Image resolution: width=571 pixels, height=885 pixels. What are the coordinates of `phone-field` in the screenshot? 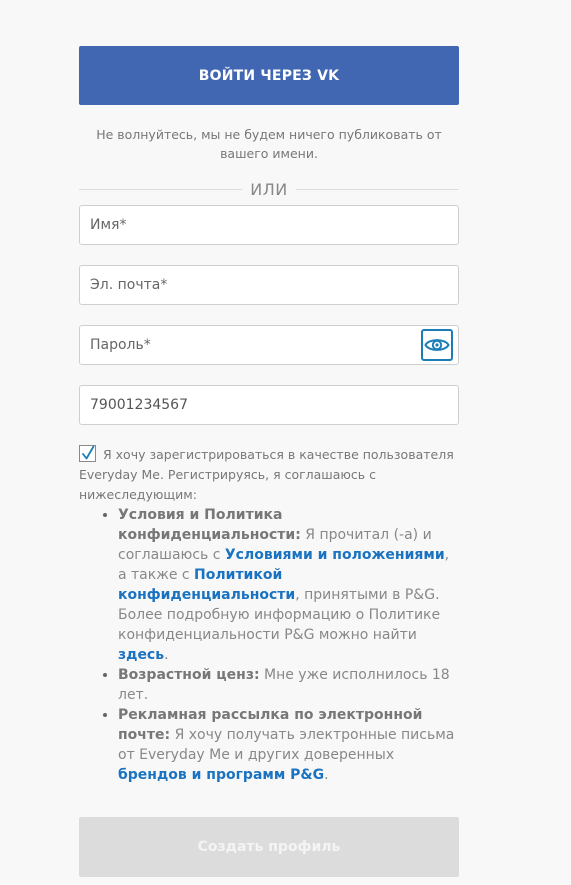 It's located at (269, 405).